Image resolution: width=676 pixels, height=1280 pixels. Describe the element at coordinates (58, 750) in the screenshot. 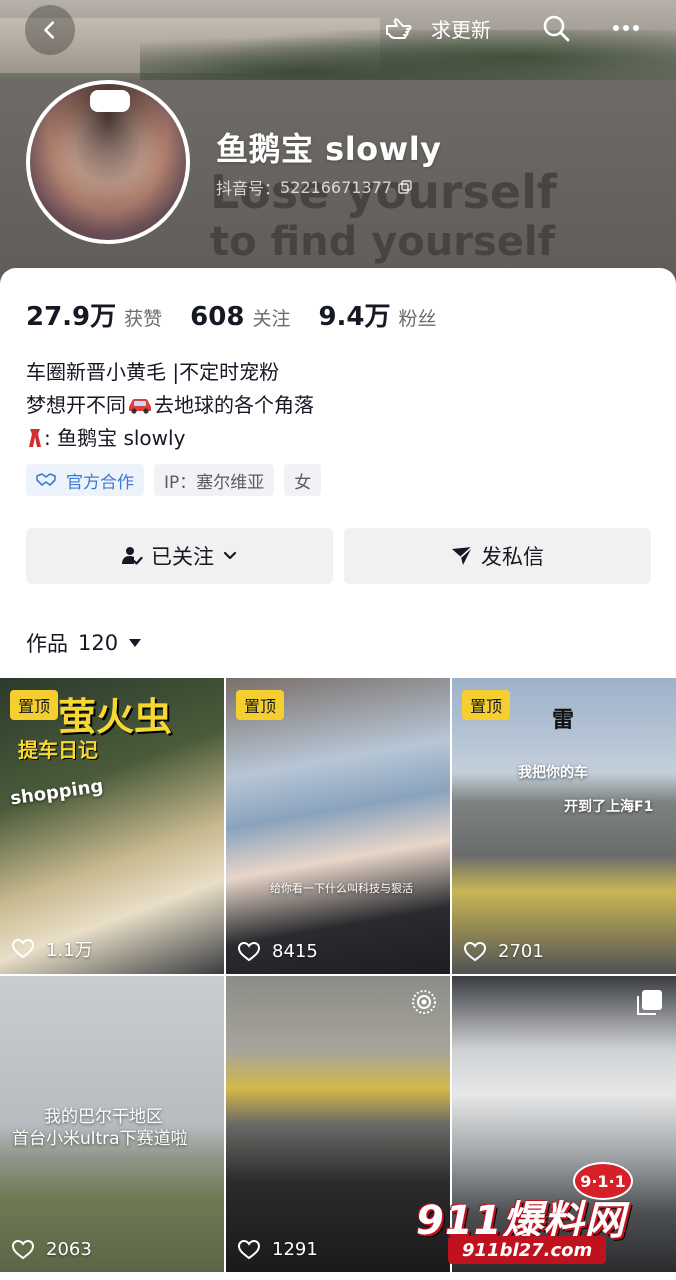

I see `thumbnail-subtitle: 提车日记` at that location.